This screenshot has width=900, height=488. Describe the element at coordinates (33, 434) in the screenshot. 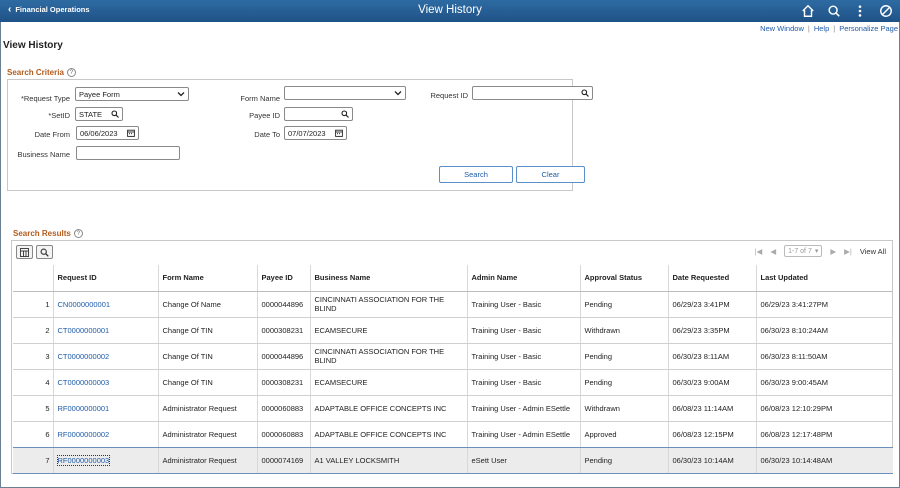

I see `row-number: 6` at that location.